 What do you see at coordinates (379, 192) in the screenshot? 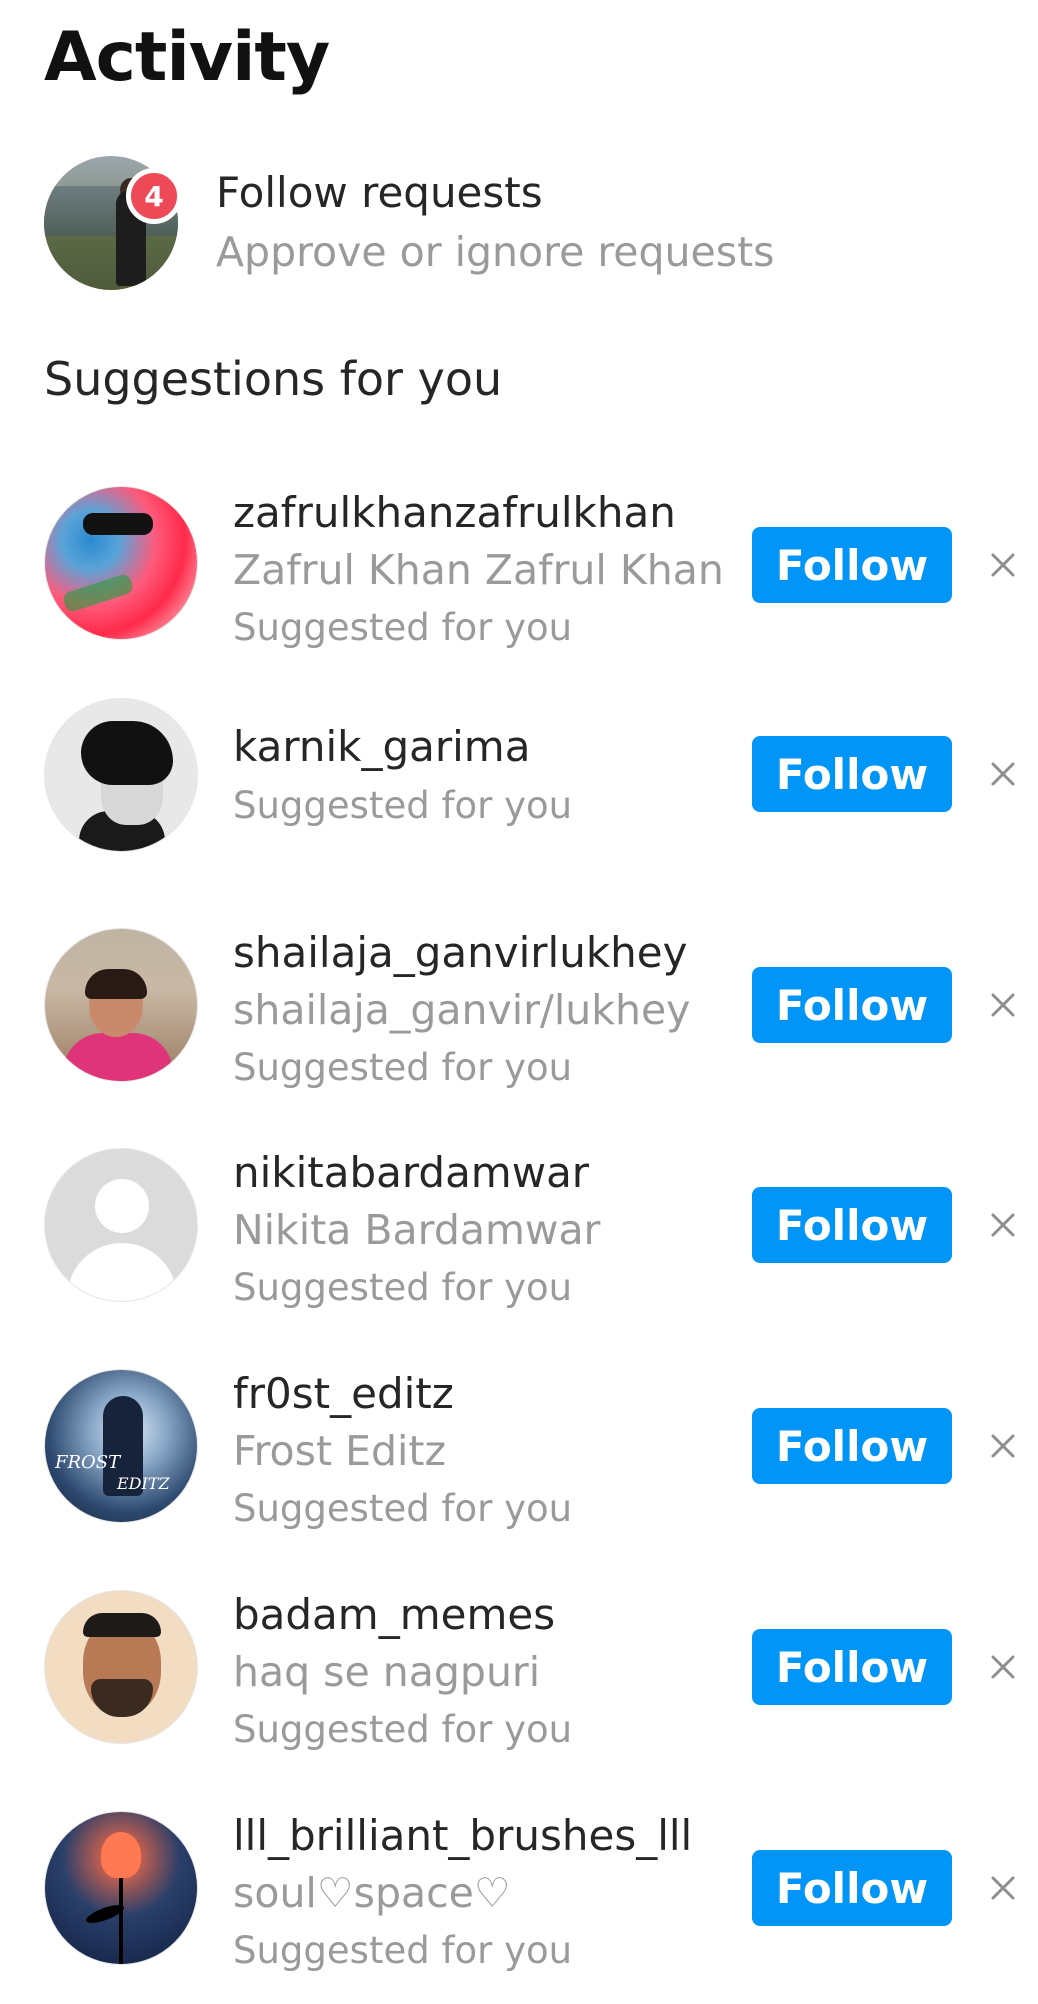
I see `follow-requests-title: Follow requests` at bounding box center [379, 192].